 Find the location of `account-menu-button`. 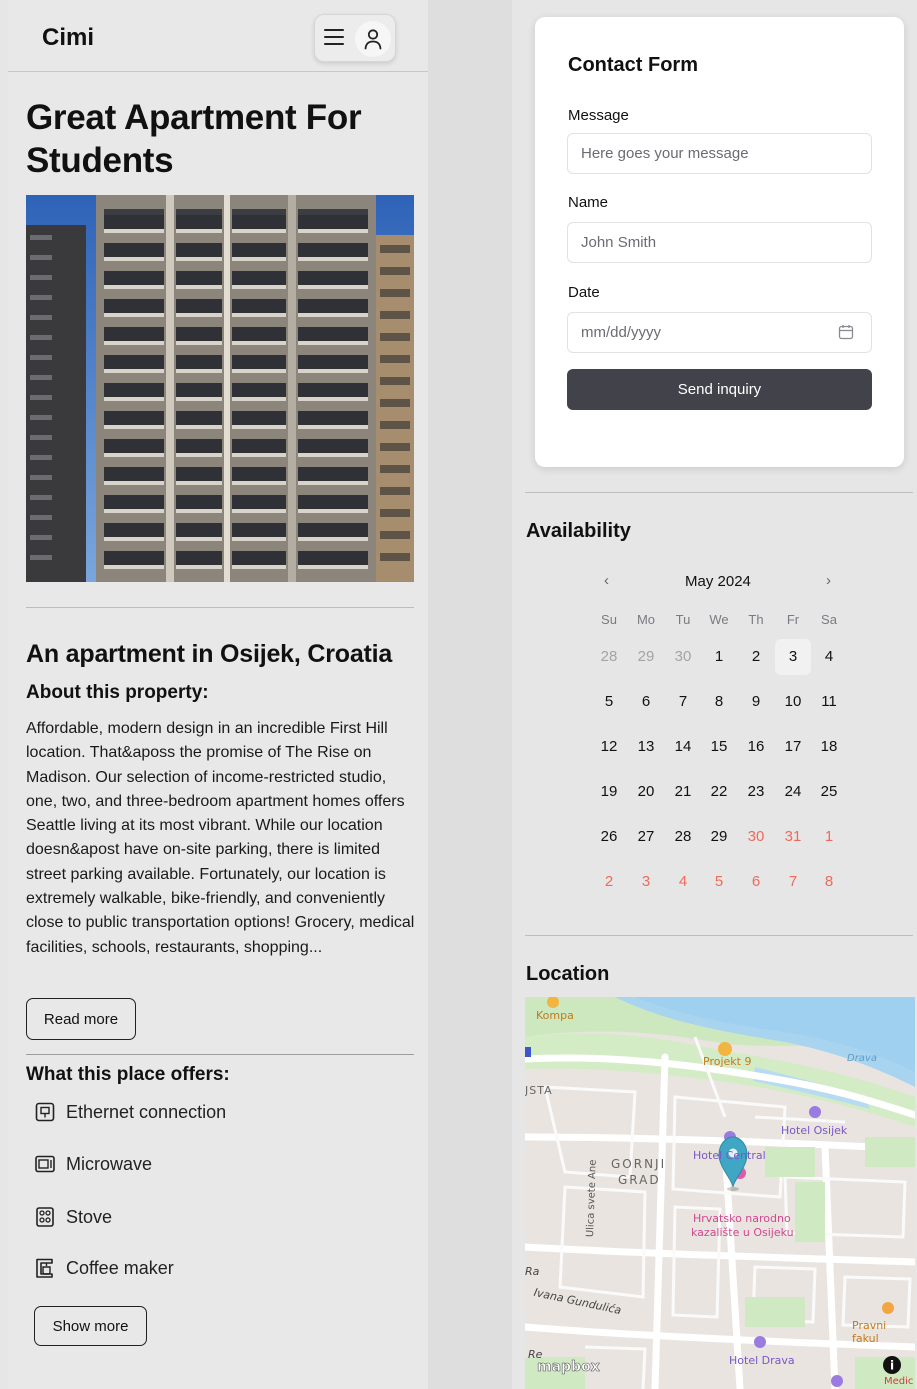

account-menu-button is located at coordinates (355, 38).